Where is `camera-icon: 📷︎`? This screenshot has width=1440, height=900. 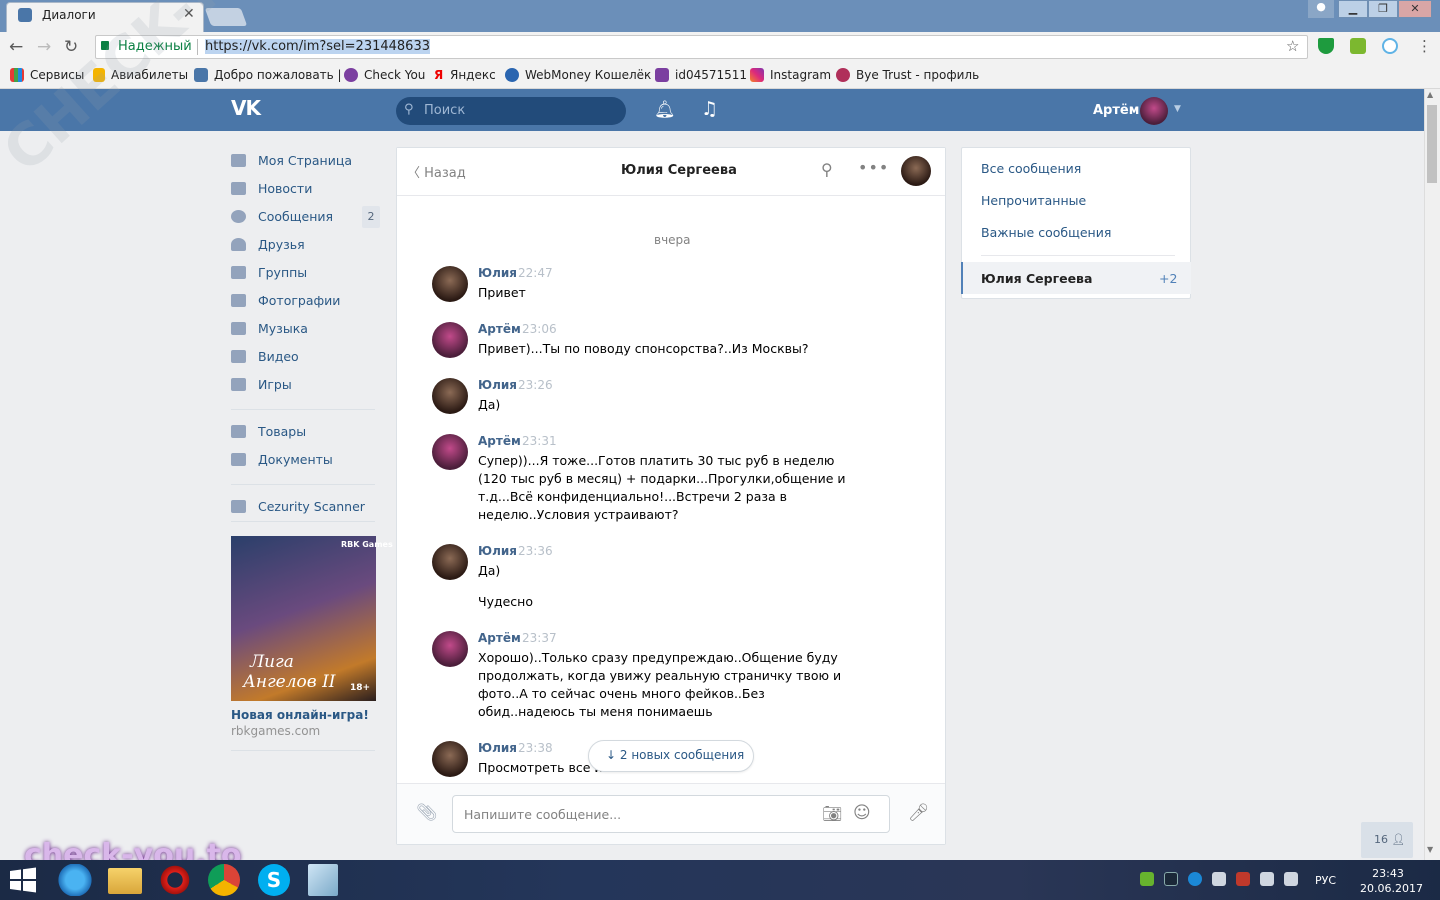
camera-icon: 📷︎ is located at coordinates (832, 813).